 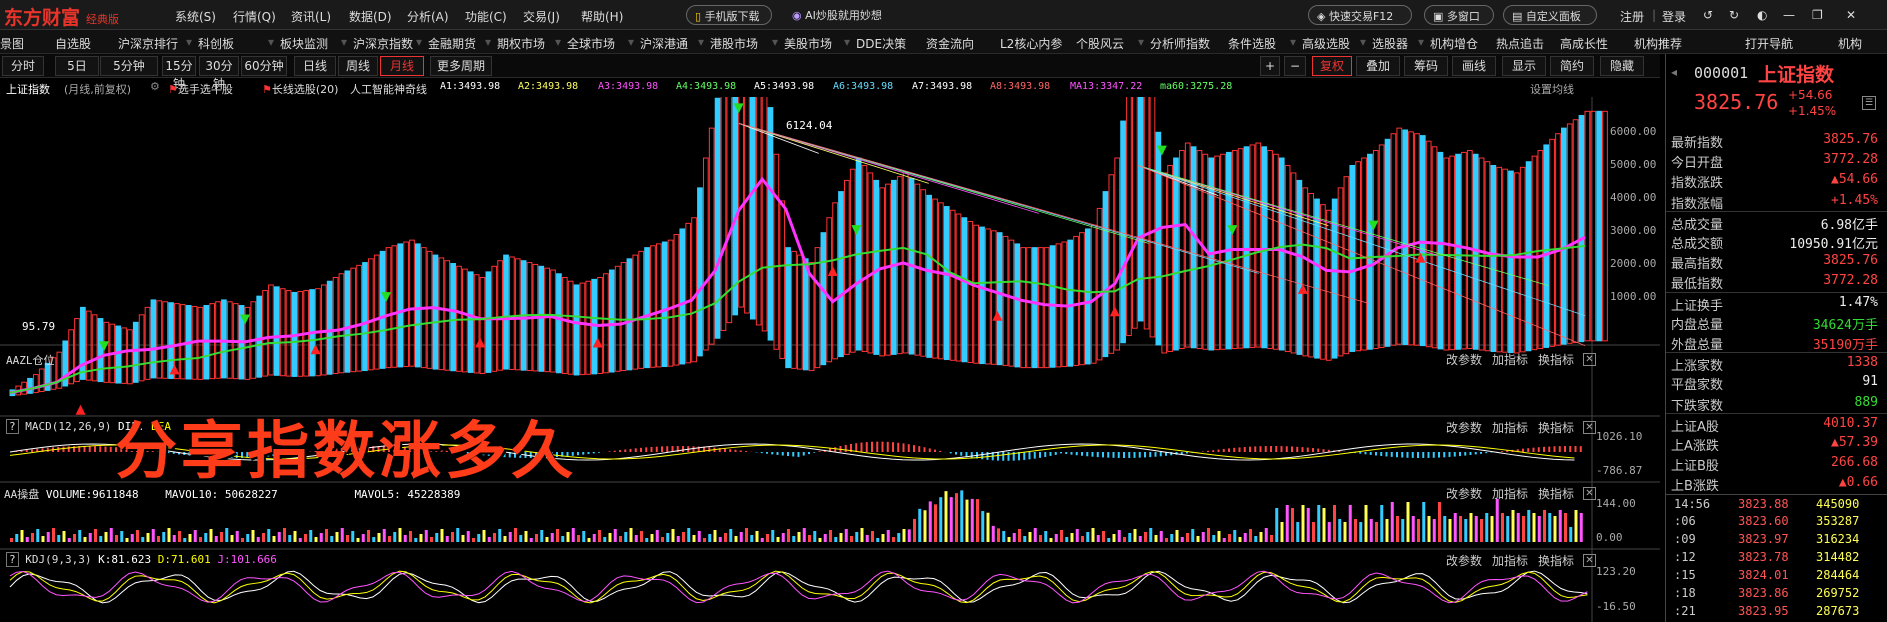 I want to click on long-pick-link: ⚑长线选股(20), so click(x=300, y=89).